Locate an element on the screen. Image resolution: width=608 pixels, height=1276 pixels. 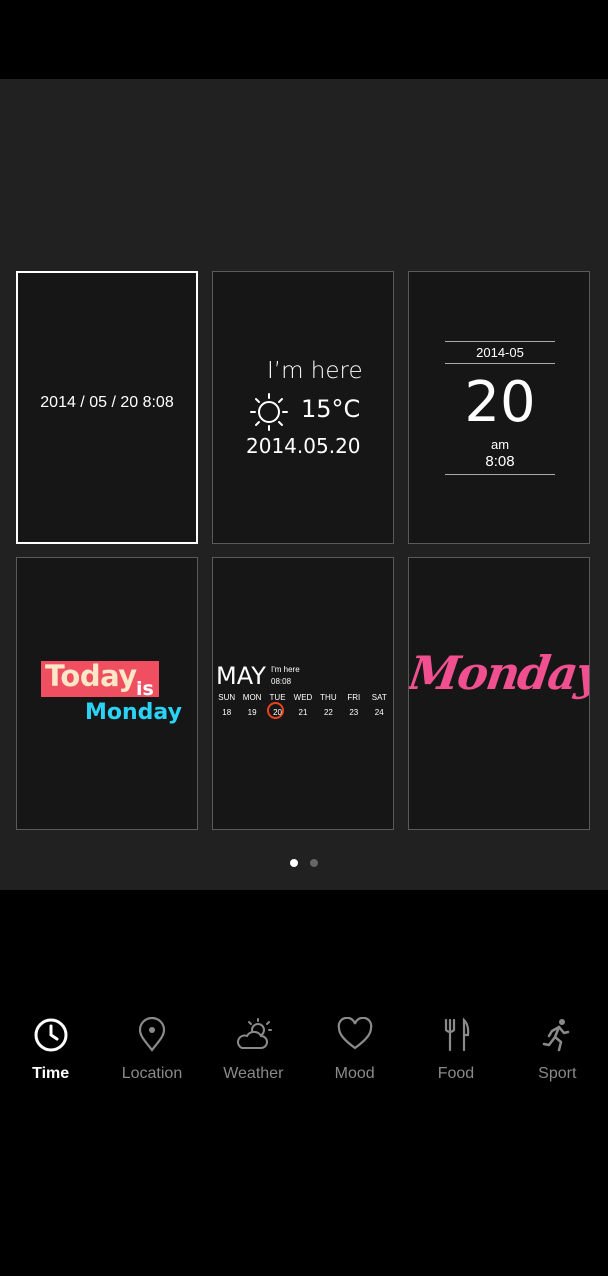
template-card-today-is-monday: Today is Monday is located at coordinates (107, 693).